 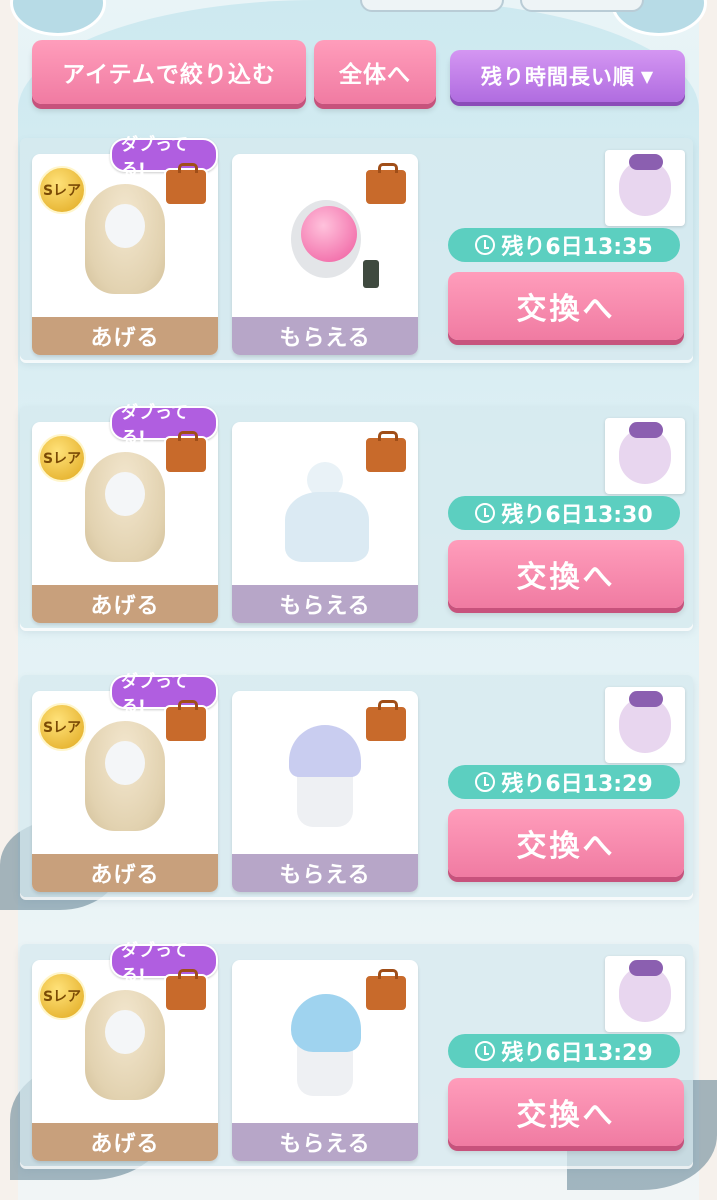 What do you see at coordinates (577, 515) in the screenshot?
I see `time-remaining-text: 残り6日13:30` at bounding box center [577, 515].